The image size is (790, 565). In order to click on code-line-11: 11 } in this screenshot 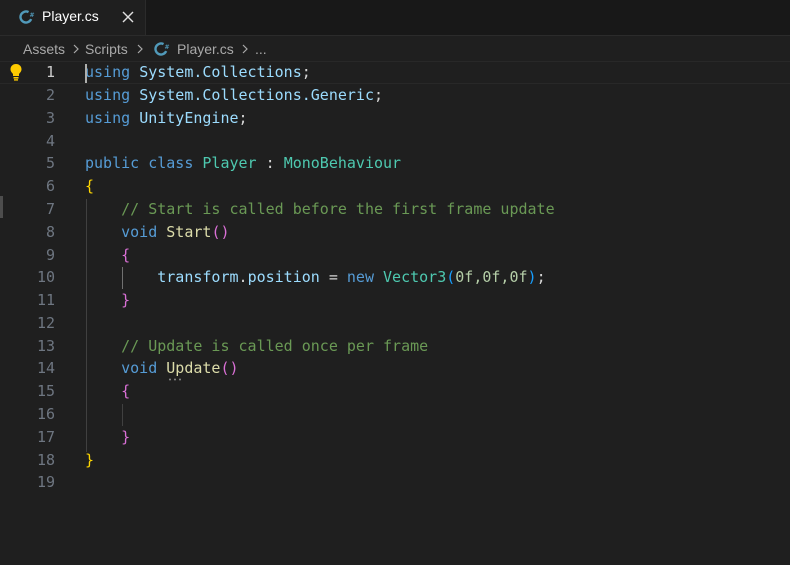, I will do `click(395, 300)`.